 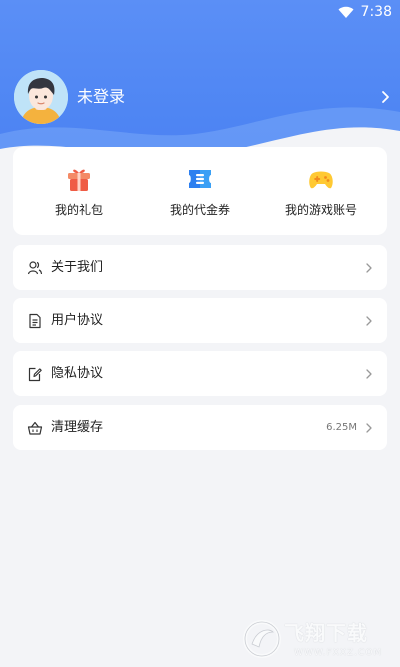 What do you see at coordinates (79, 180) in the screenshot?
I see `gift-icon` at bounding box center [79, 180].